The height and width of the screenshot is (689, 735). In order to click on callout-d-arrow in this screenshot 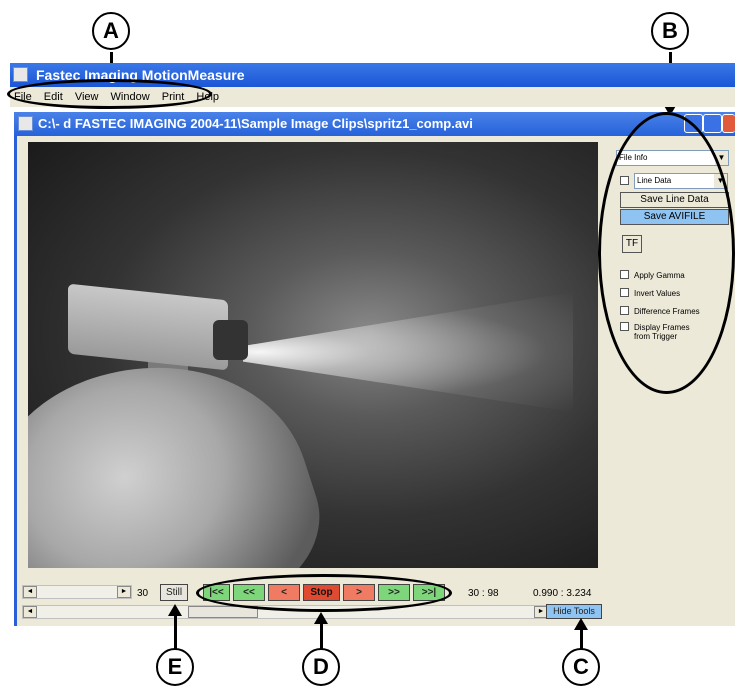, I will do `click(321, 636)`.